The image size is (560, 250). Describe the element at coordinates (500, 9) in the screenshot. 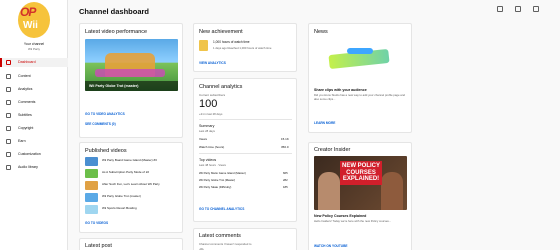

I see `upload-icon` at that location.